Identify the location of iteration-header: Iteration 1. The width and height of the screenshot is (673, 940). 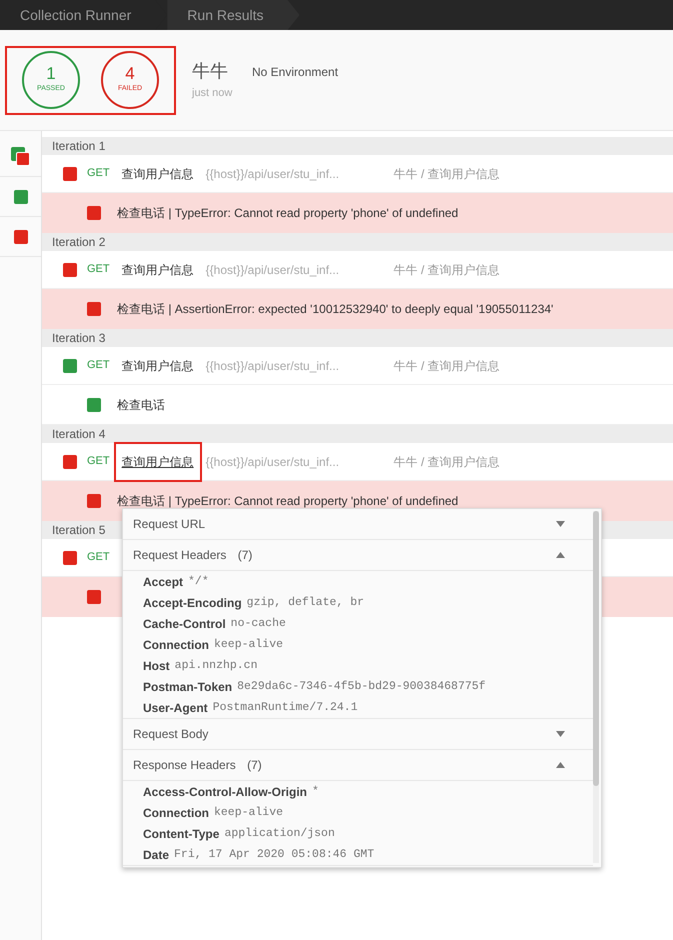
(357, 146).